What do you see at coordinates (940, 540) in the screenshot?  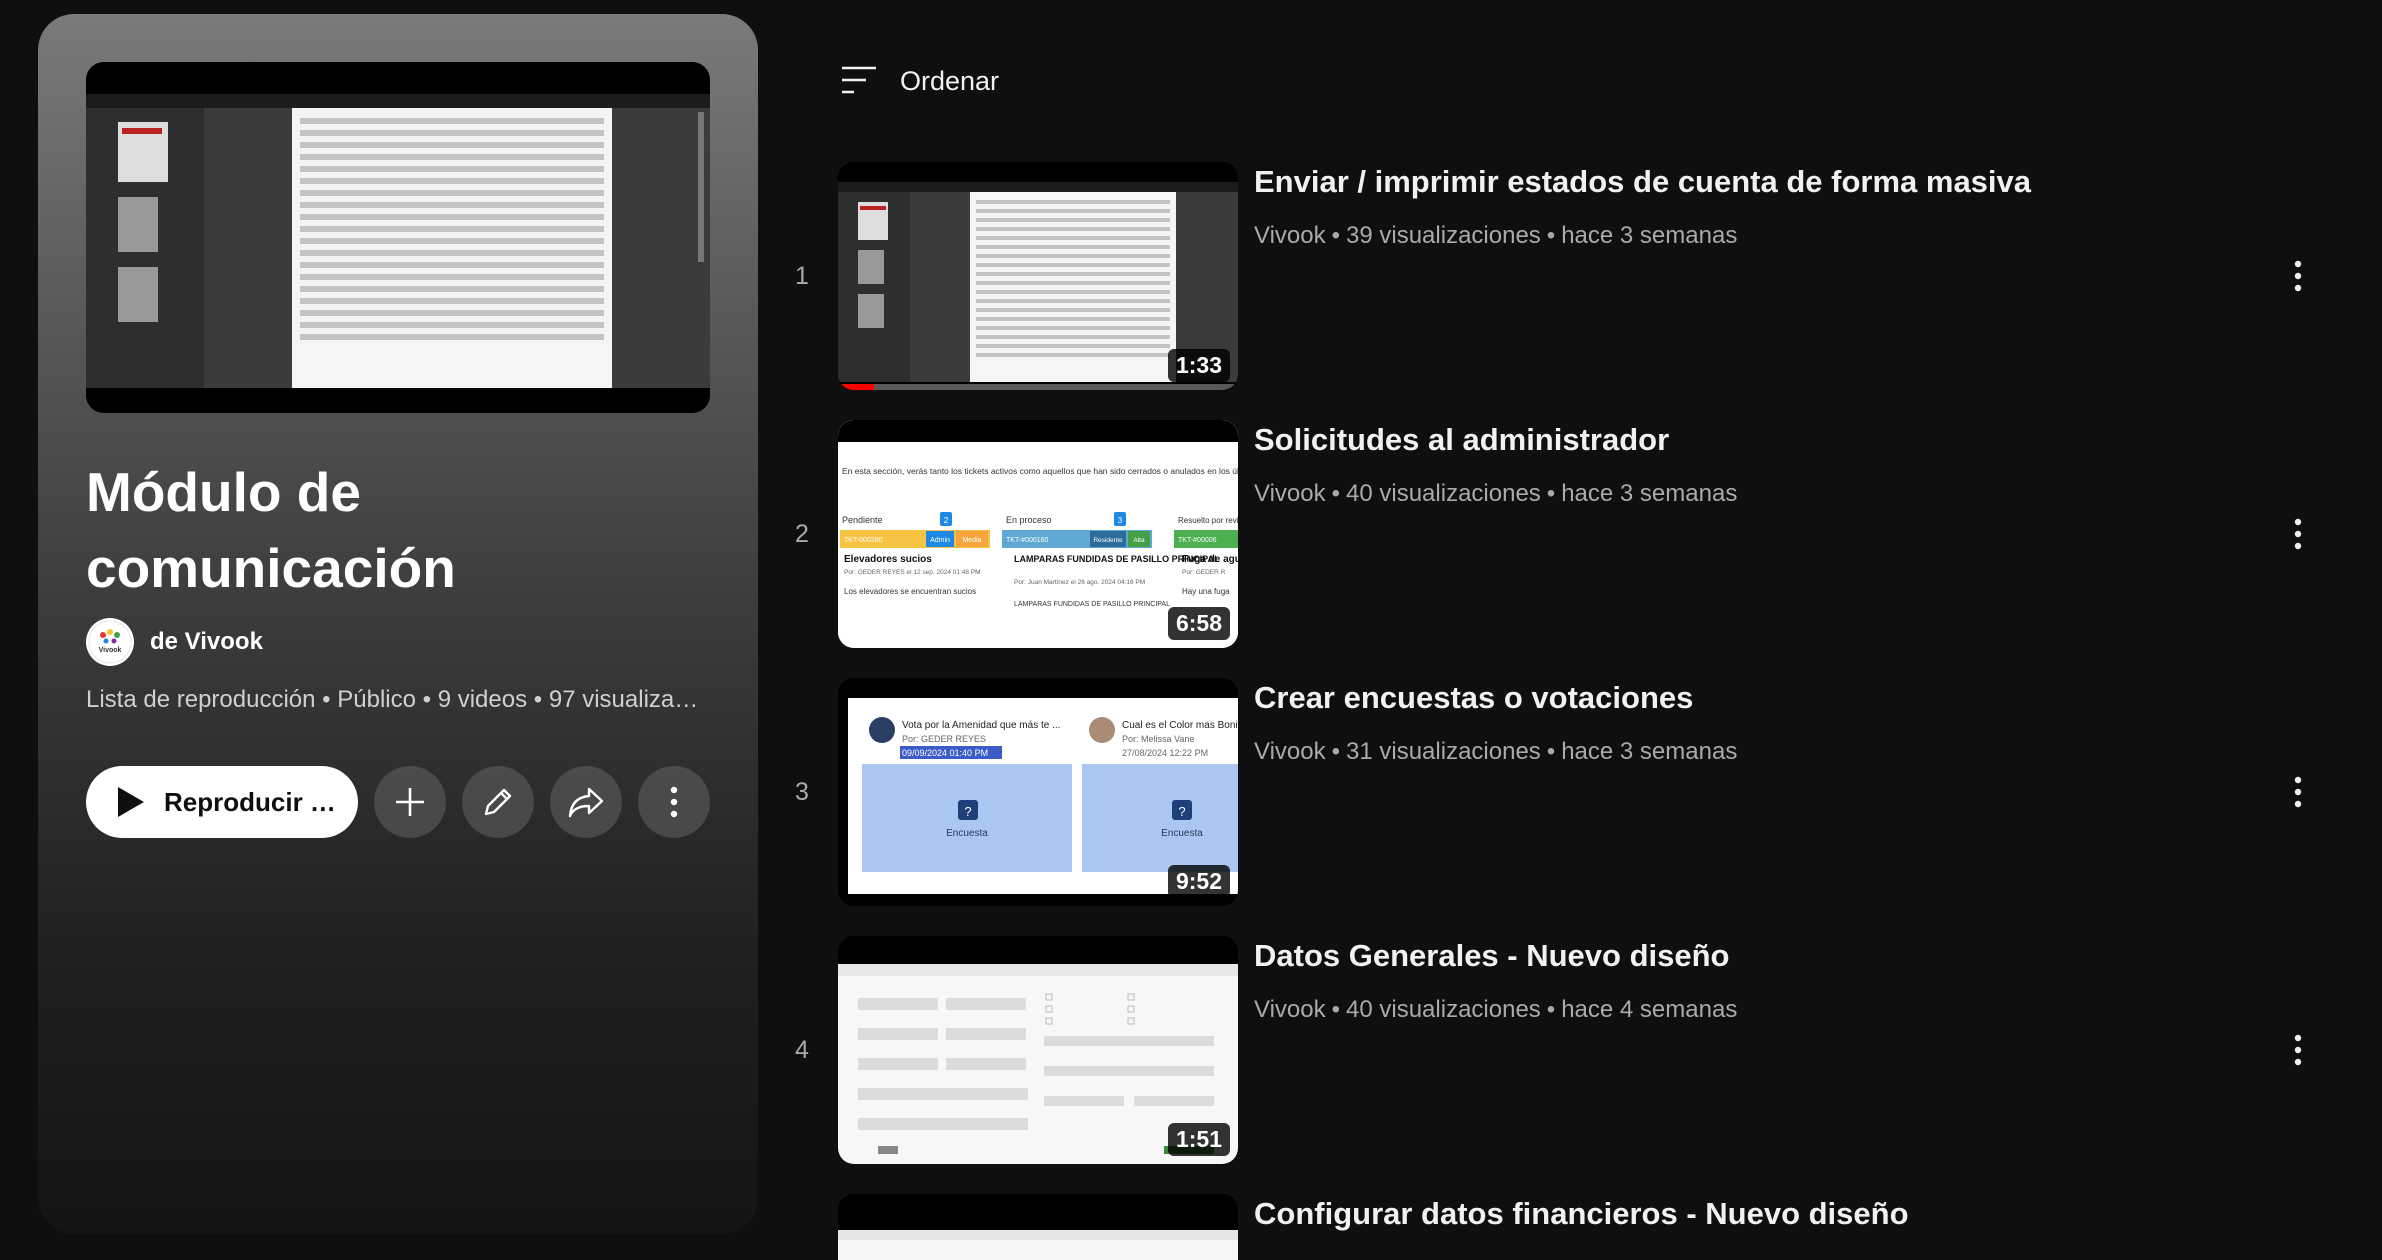 I see `svg-text: Admin` at bounding box center [940, 540].